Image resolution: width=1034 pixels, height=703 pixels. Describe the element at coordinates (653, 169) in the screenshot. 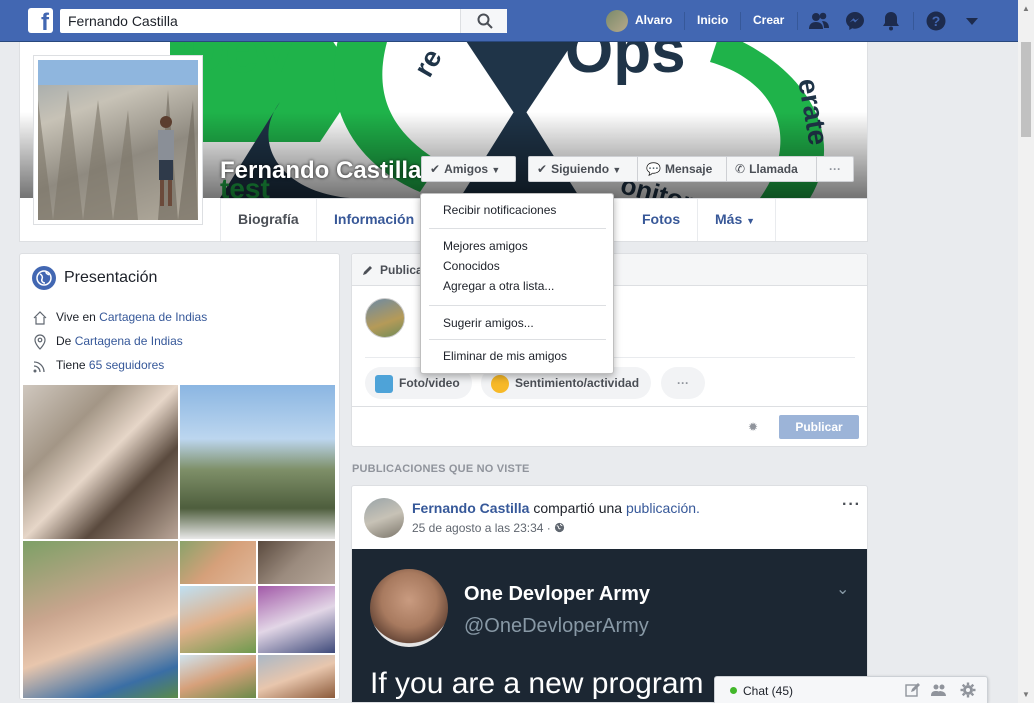

I see `messenger-icon: 💬` at that location.